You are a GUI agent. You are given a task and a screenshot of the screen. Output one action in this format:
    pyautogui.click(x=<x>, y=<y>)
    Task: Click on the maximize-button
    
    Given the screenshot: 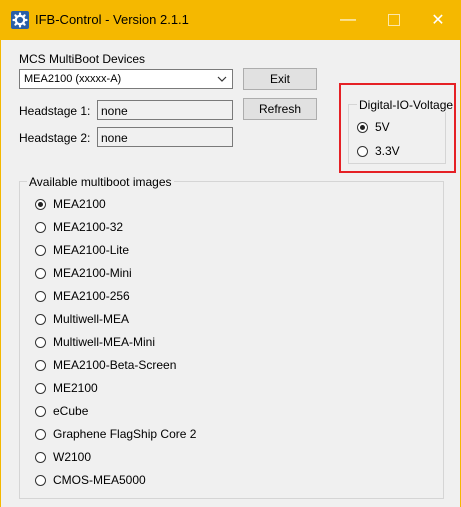 What is the action you would take?
    pyautogui.click(x=394, y=20)
    